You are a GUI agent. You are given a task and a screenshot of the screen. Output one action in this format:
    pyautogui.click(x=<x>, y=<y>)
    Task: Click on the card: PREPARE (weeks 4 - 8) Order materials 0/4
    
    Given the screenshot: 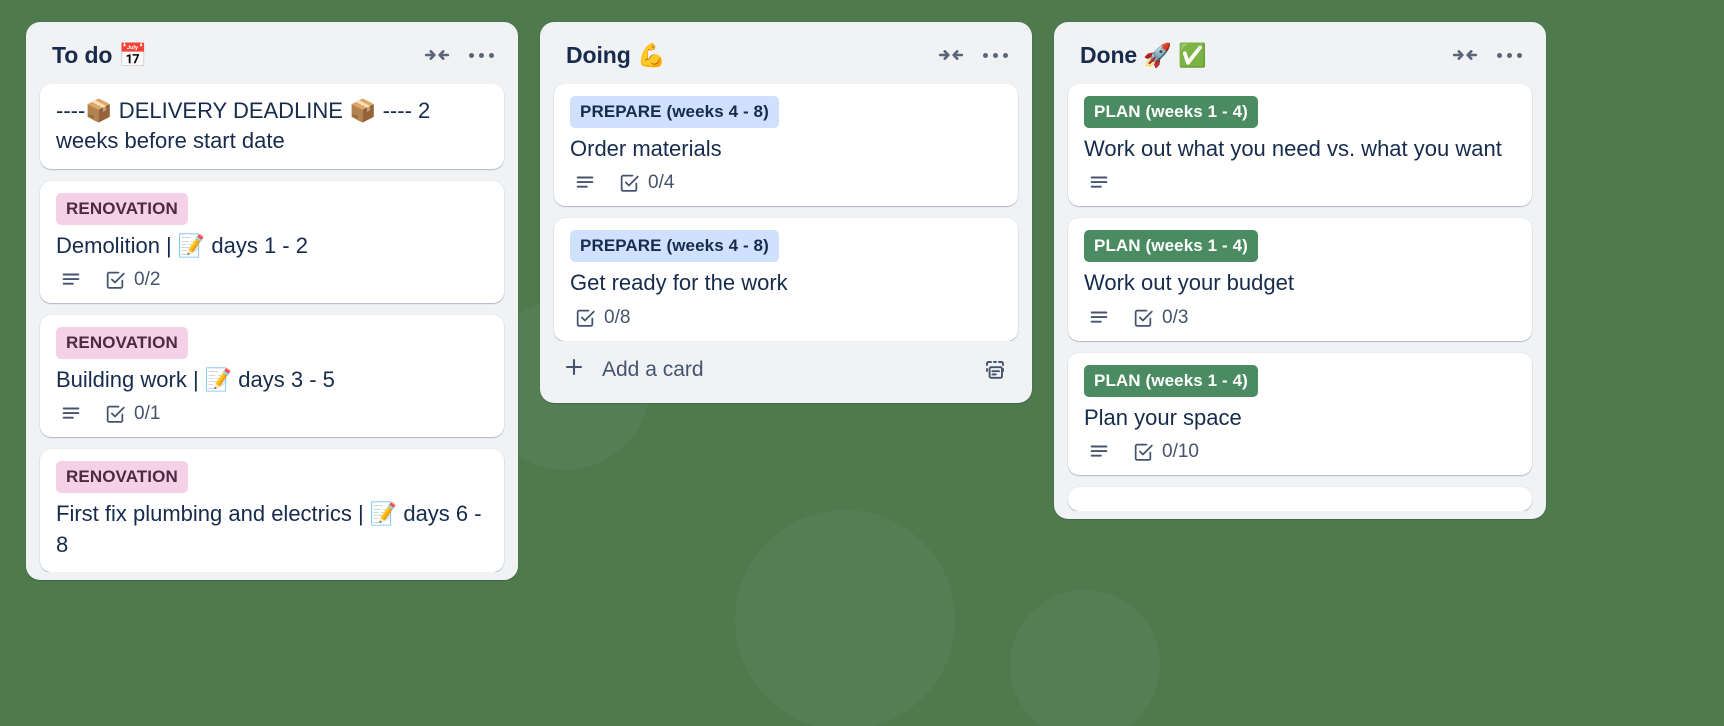 What is the action you would take?
    pyautogui.click(x=786, y=145)
    